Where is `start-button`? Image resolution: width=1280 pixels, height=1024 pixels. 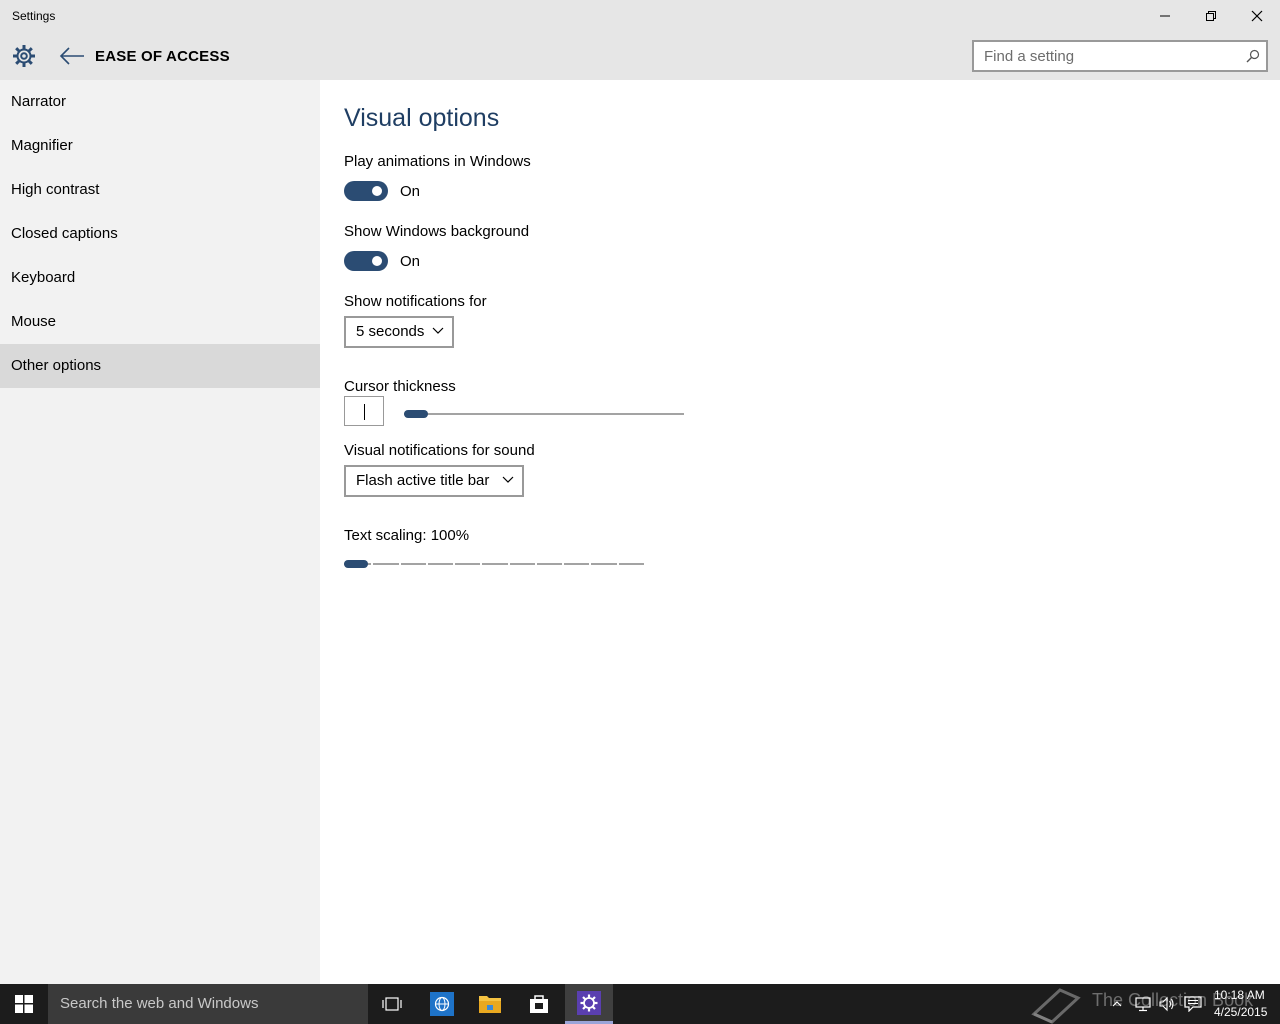 start-button is located at coordinates (24, 1004).